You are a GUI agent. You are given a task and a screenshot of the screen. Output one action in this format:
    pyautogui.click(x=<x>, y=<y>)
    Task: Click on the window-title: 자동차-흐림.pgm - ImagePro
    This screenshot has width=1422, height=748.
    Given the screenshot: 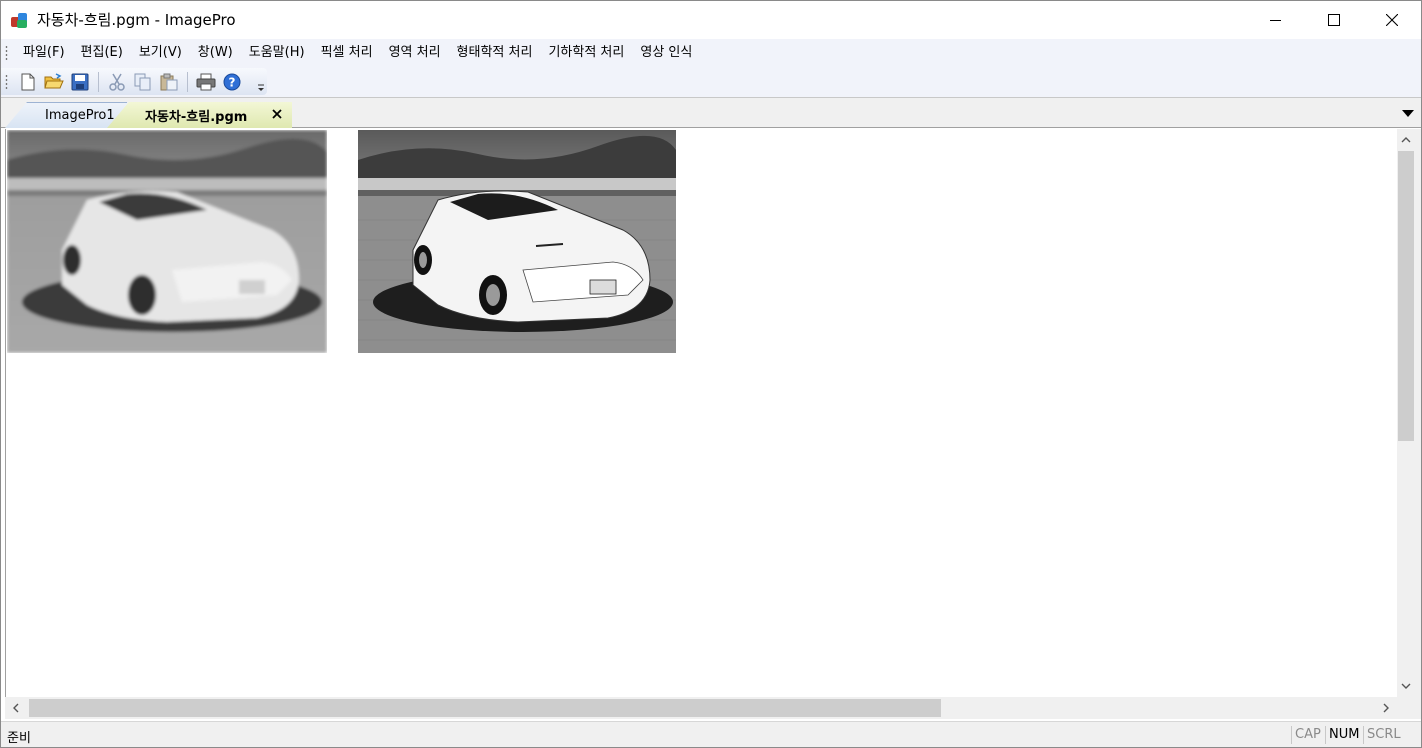 What is the action you would take?
    pyautogui.click(x=136, y=20)
    